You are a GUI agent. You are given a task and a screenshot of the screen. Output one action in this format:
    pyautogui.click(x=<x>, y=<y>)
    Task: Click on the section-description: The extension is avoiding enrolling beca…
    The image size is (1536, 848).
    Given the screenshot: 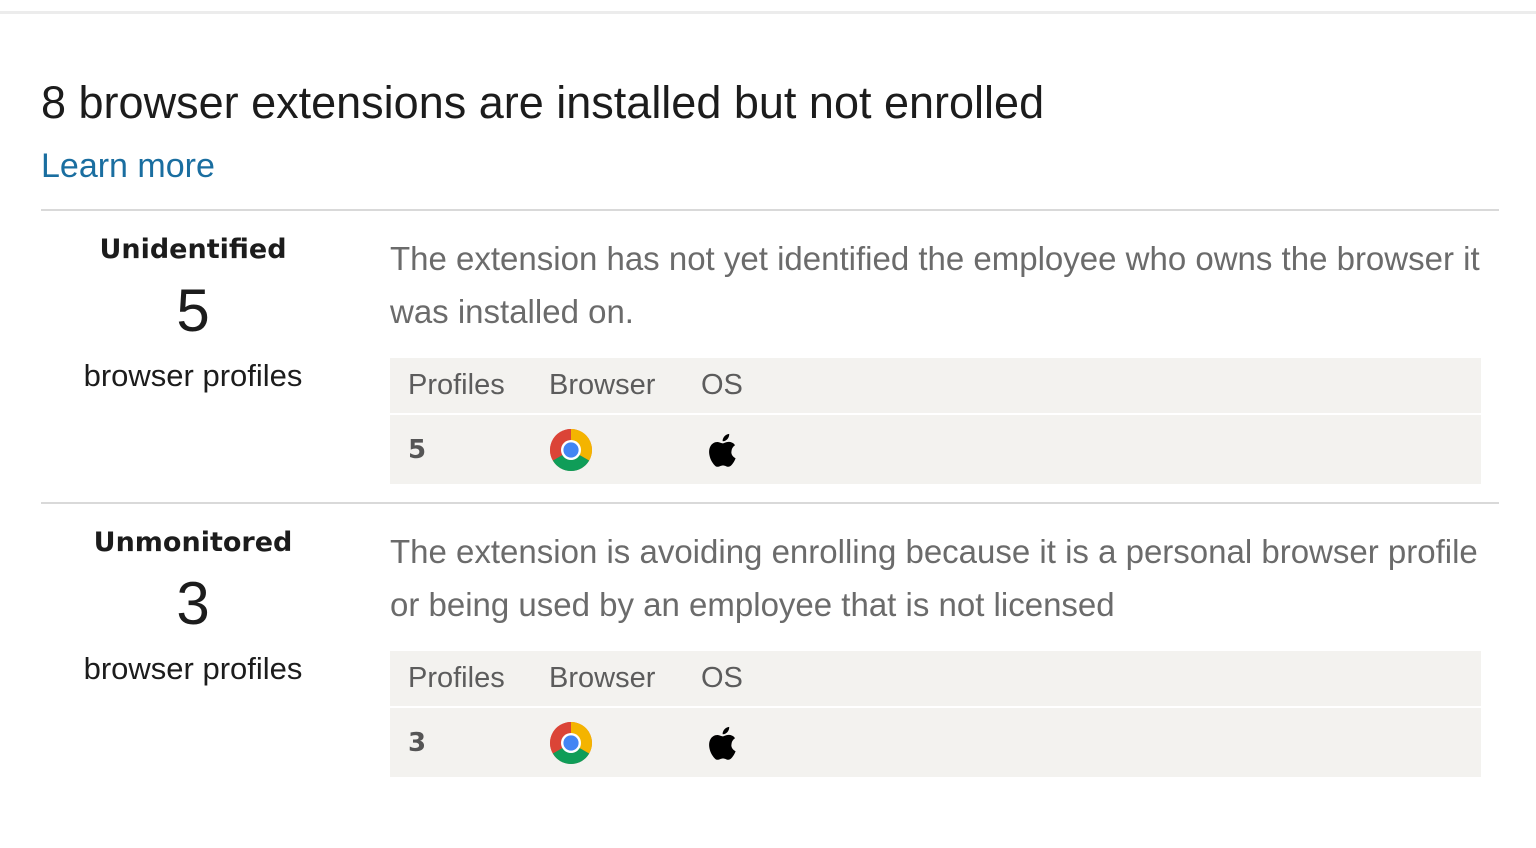 What is the action you would take?
    pyautogui.click(x=934, y=578)
    